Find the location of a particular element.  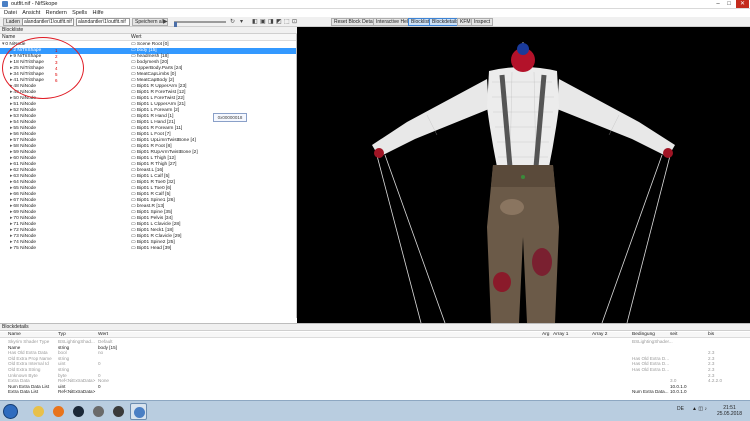

close-button: ✕ is located at coordinates (742, 4).